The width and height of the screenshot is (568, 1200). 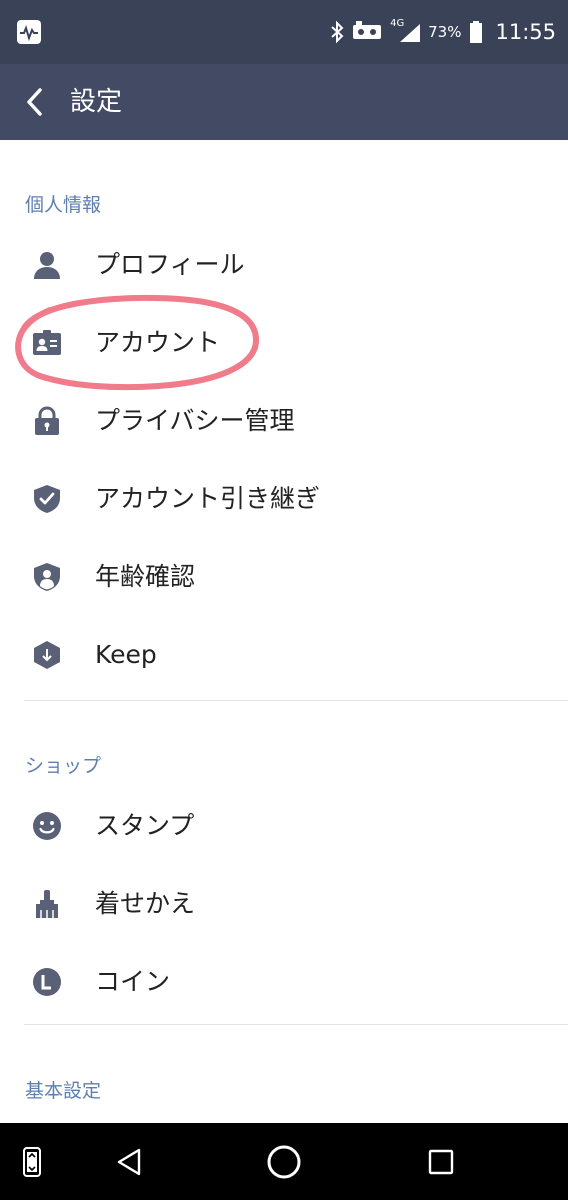 I want to click on brush-icon, so click(x=47, y=904).